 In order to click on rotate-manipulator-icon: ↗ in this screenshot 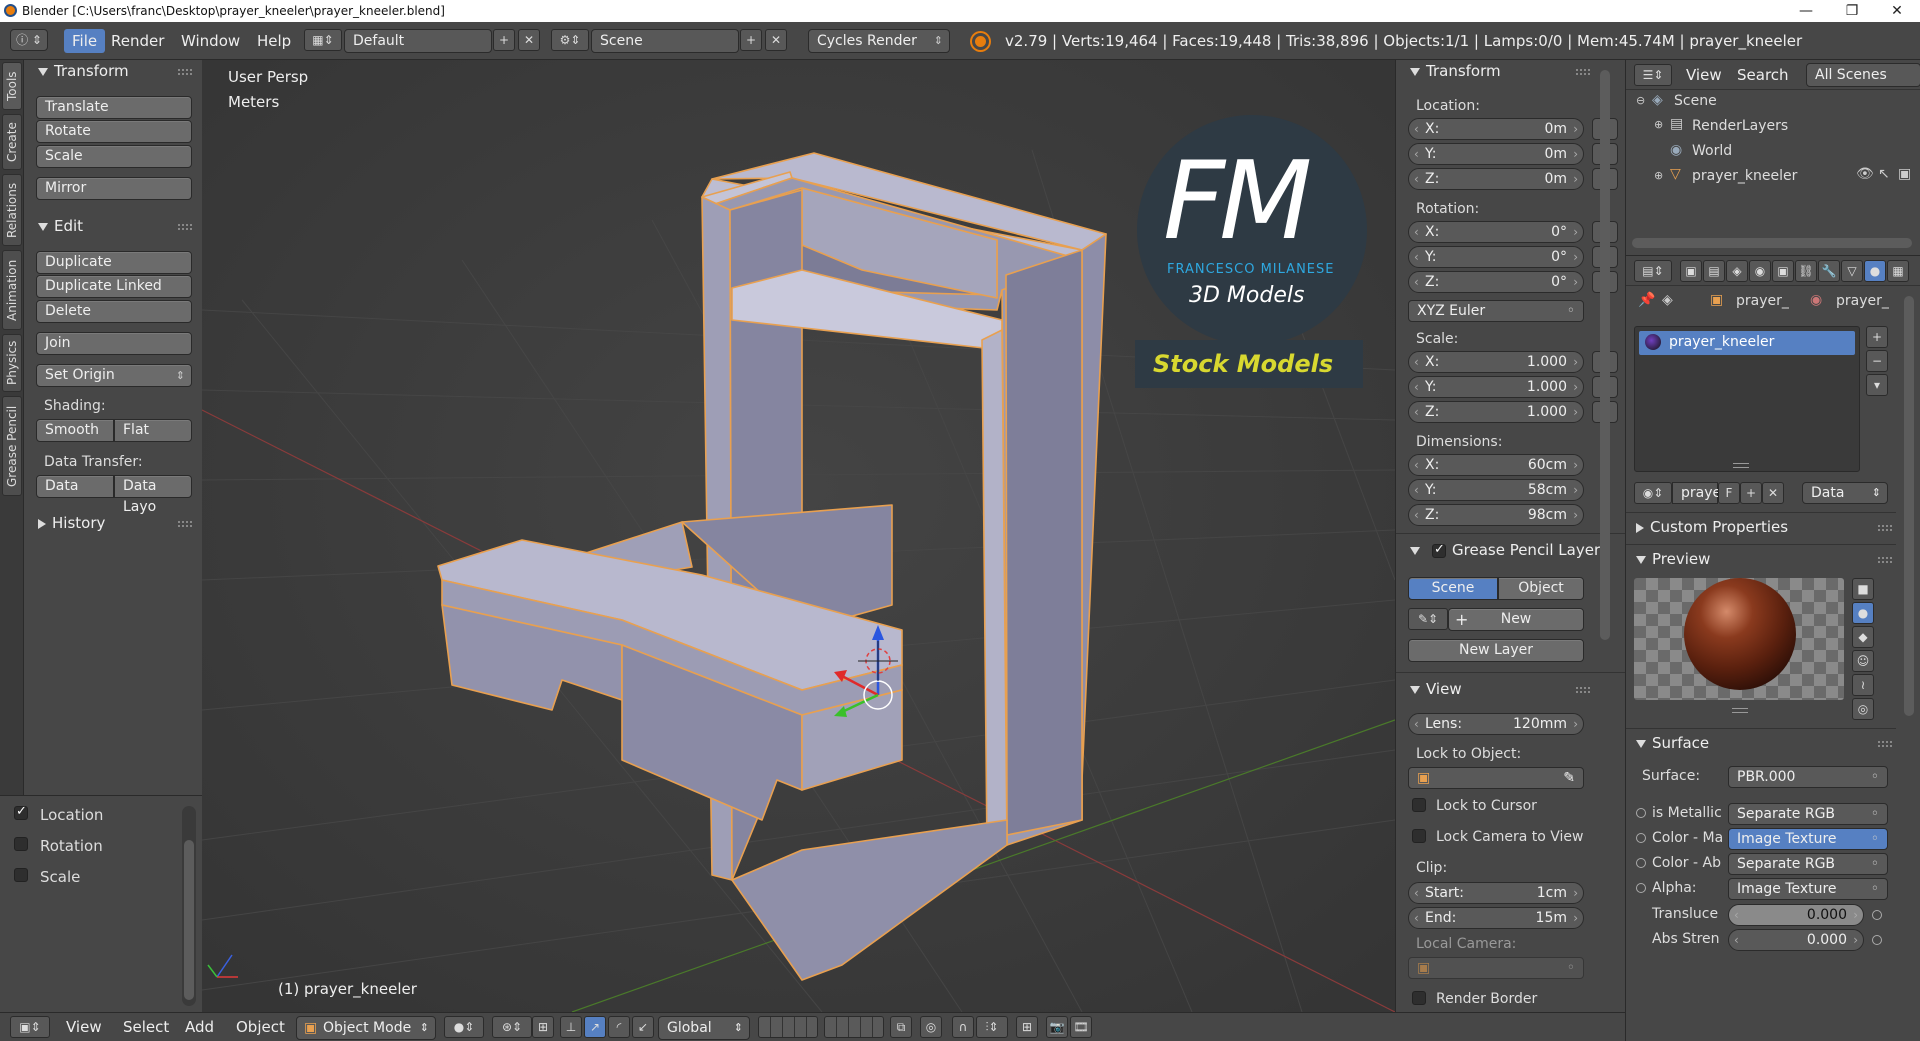, I will do `click(595, 1027)`.